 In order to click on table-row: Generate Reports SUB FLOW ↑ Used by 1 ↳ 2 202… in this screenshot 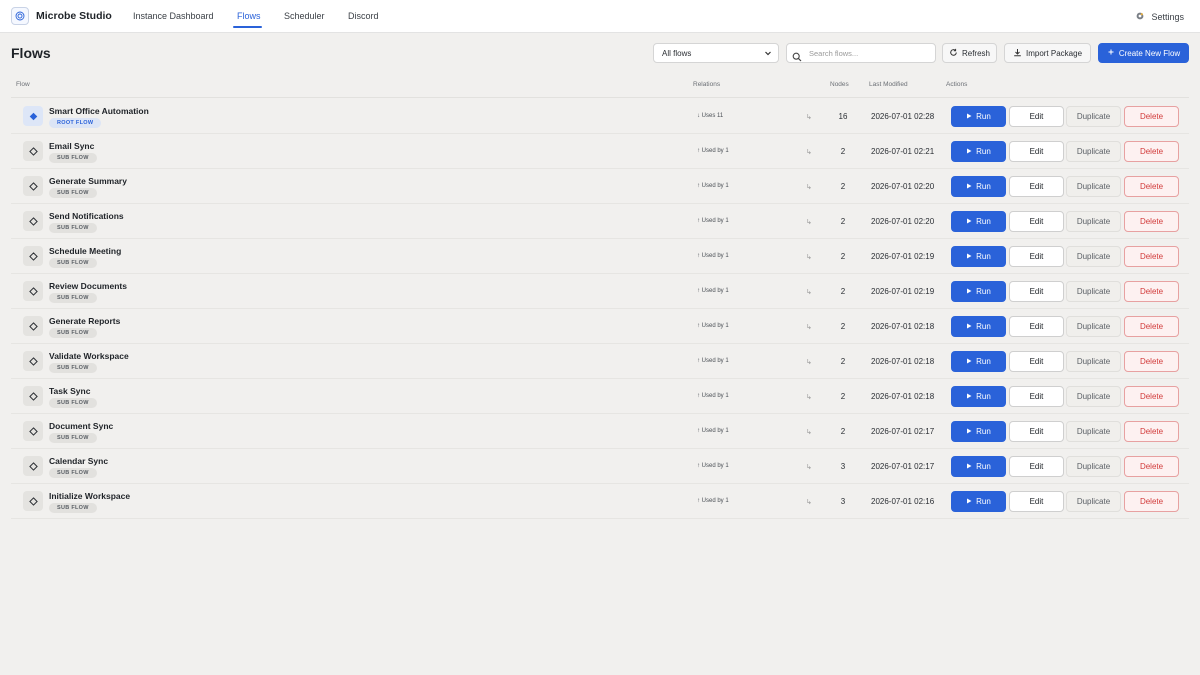, I will do `click(600, 326)`.